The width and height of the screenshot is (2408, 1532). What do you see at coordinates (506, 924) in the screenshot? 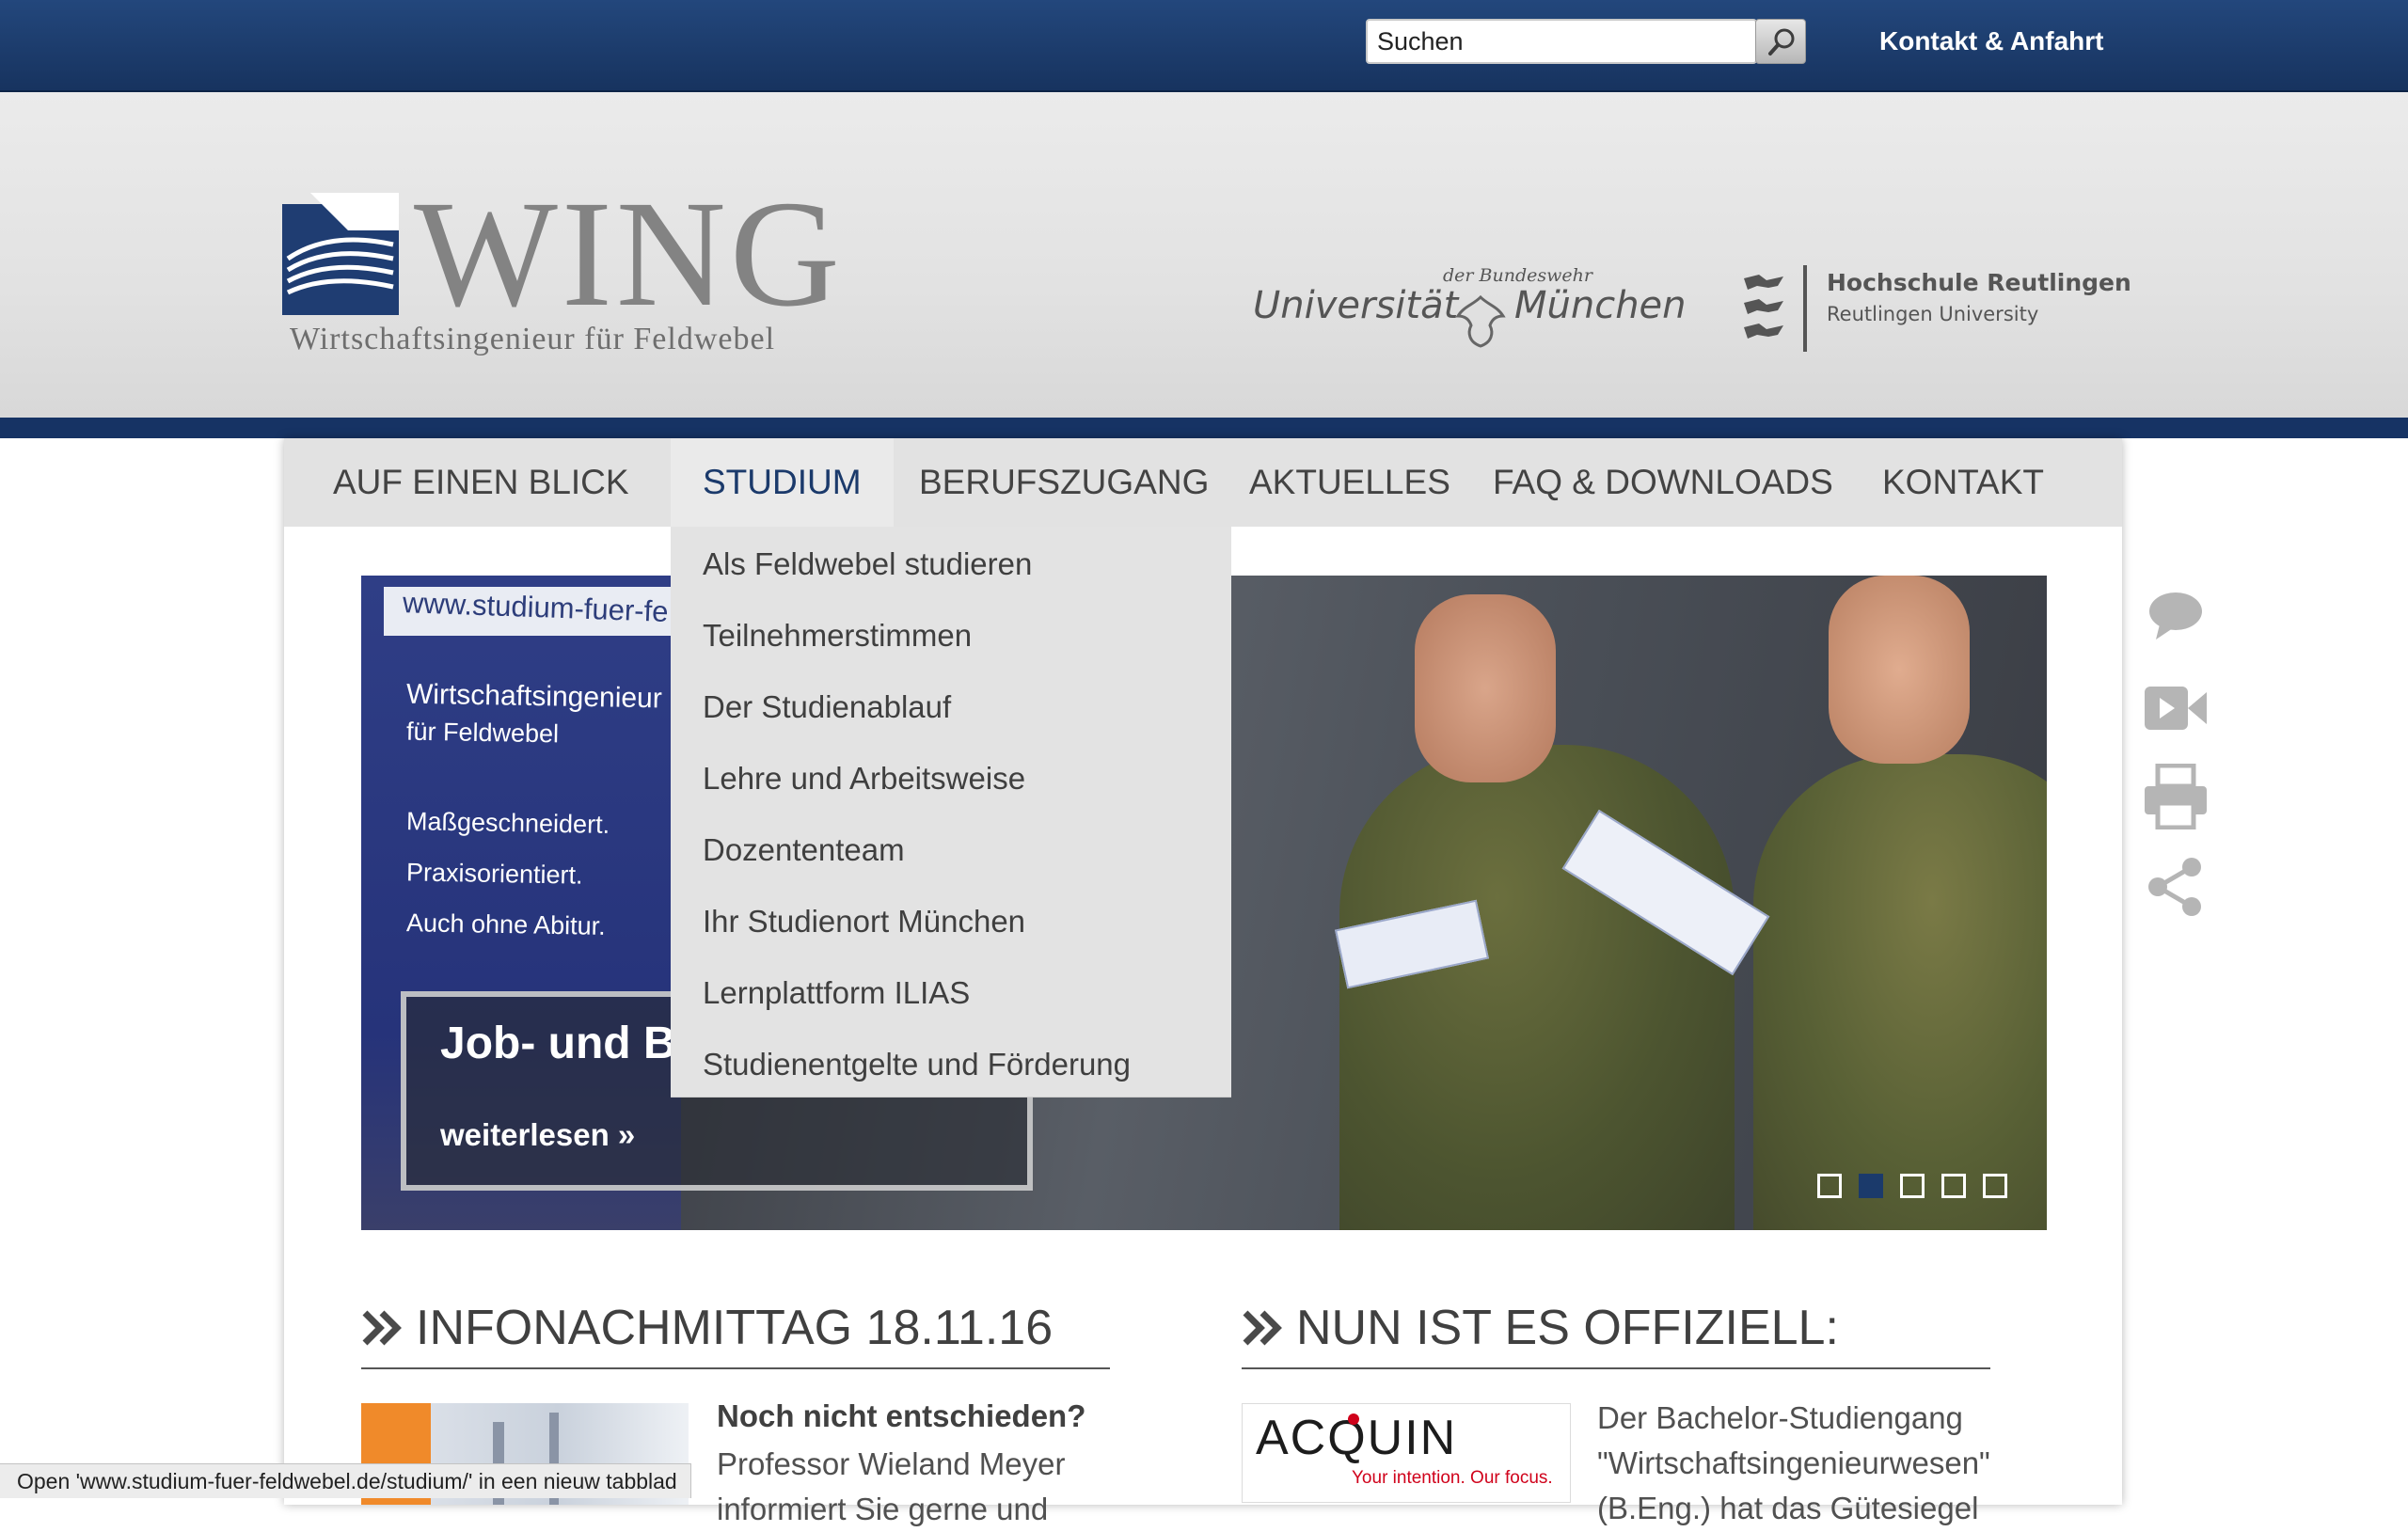
I see `banner-line: Auch ohne Abitur.` at bounding box center [506, 924].